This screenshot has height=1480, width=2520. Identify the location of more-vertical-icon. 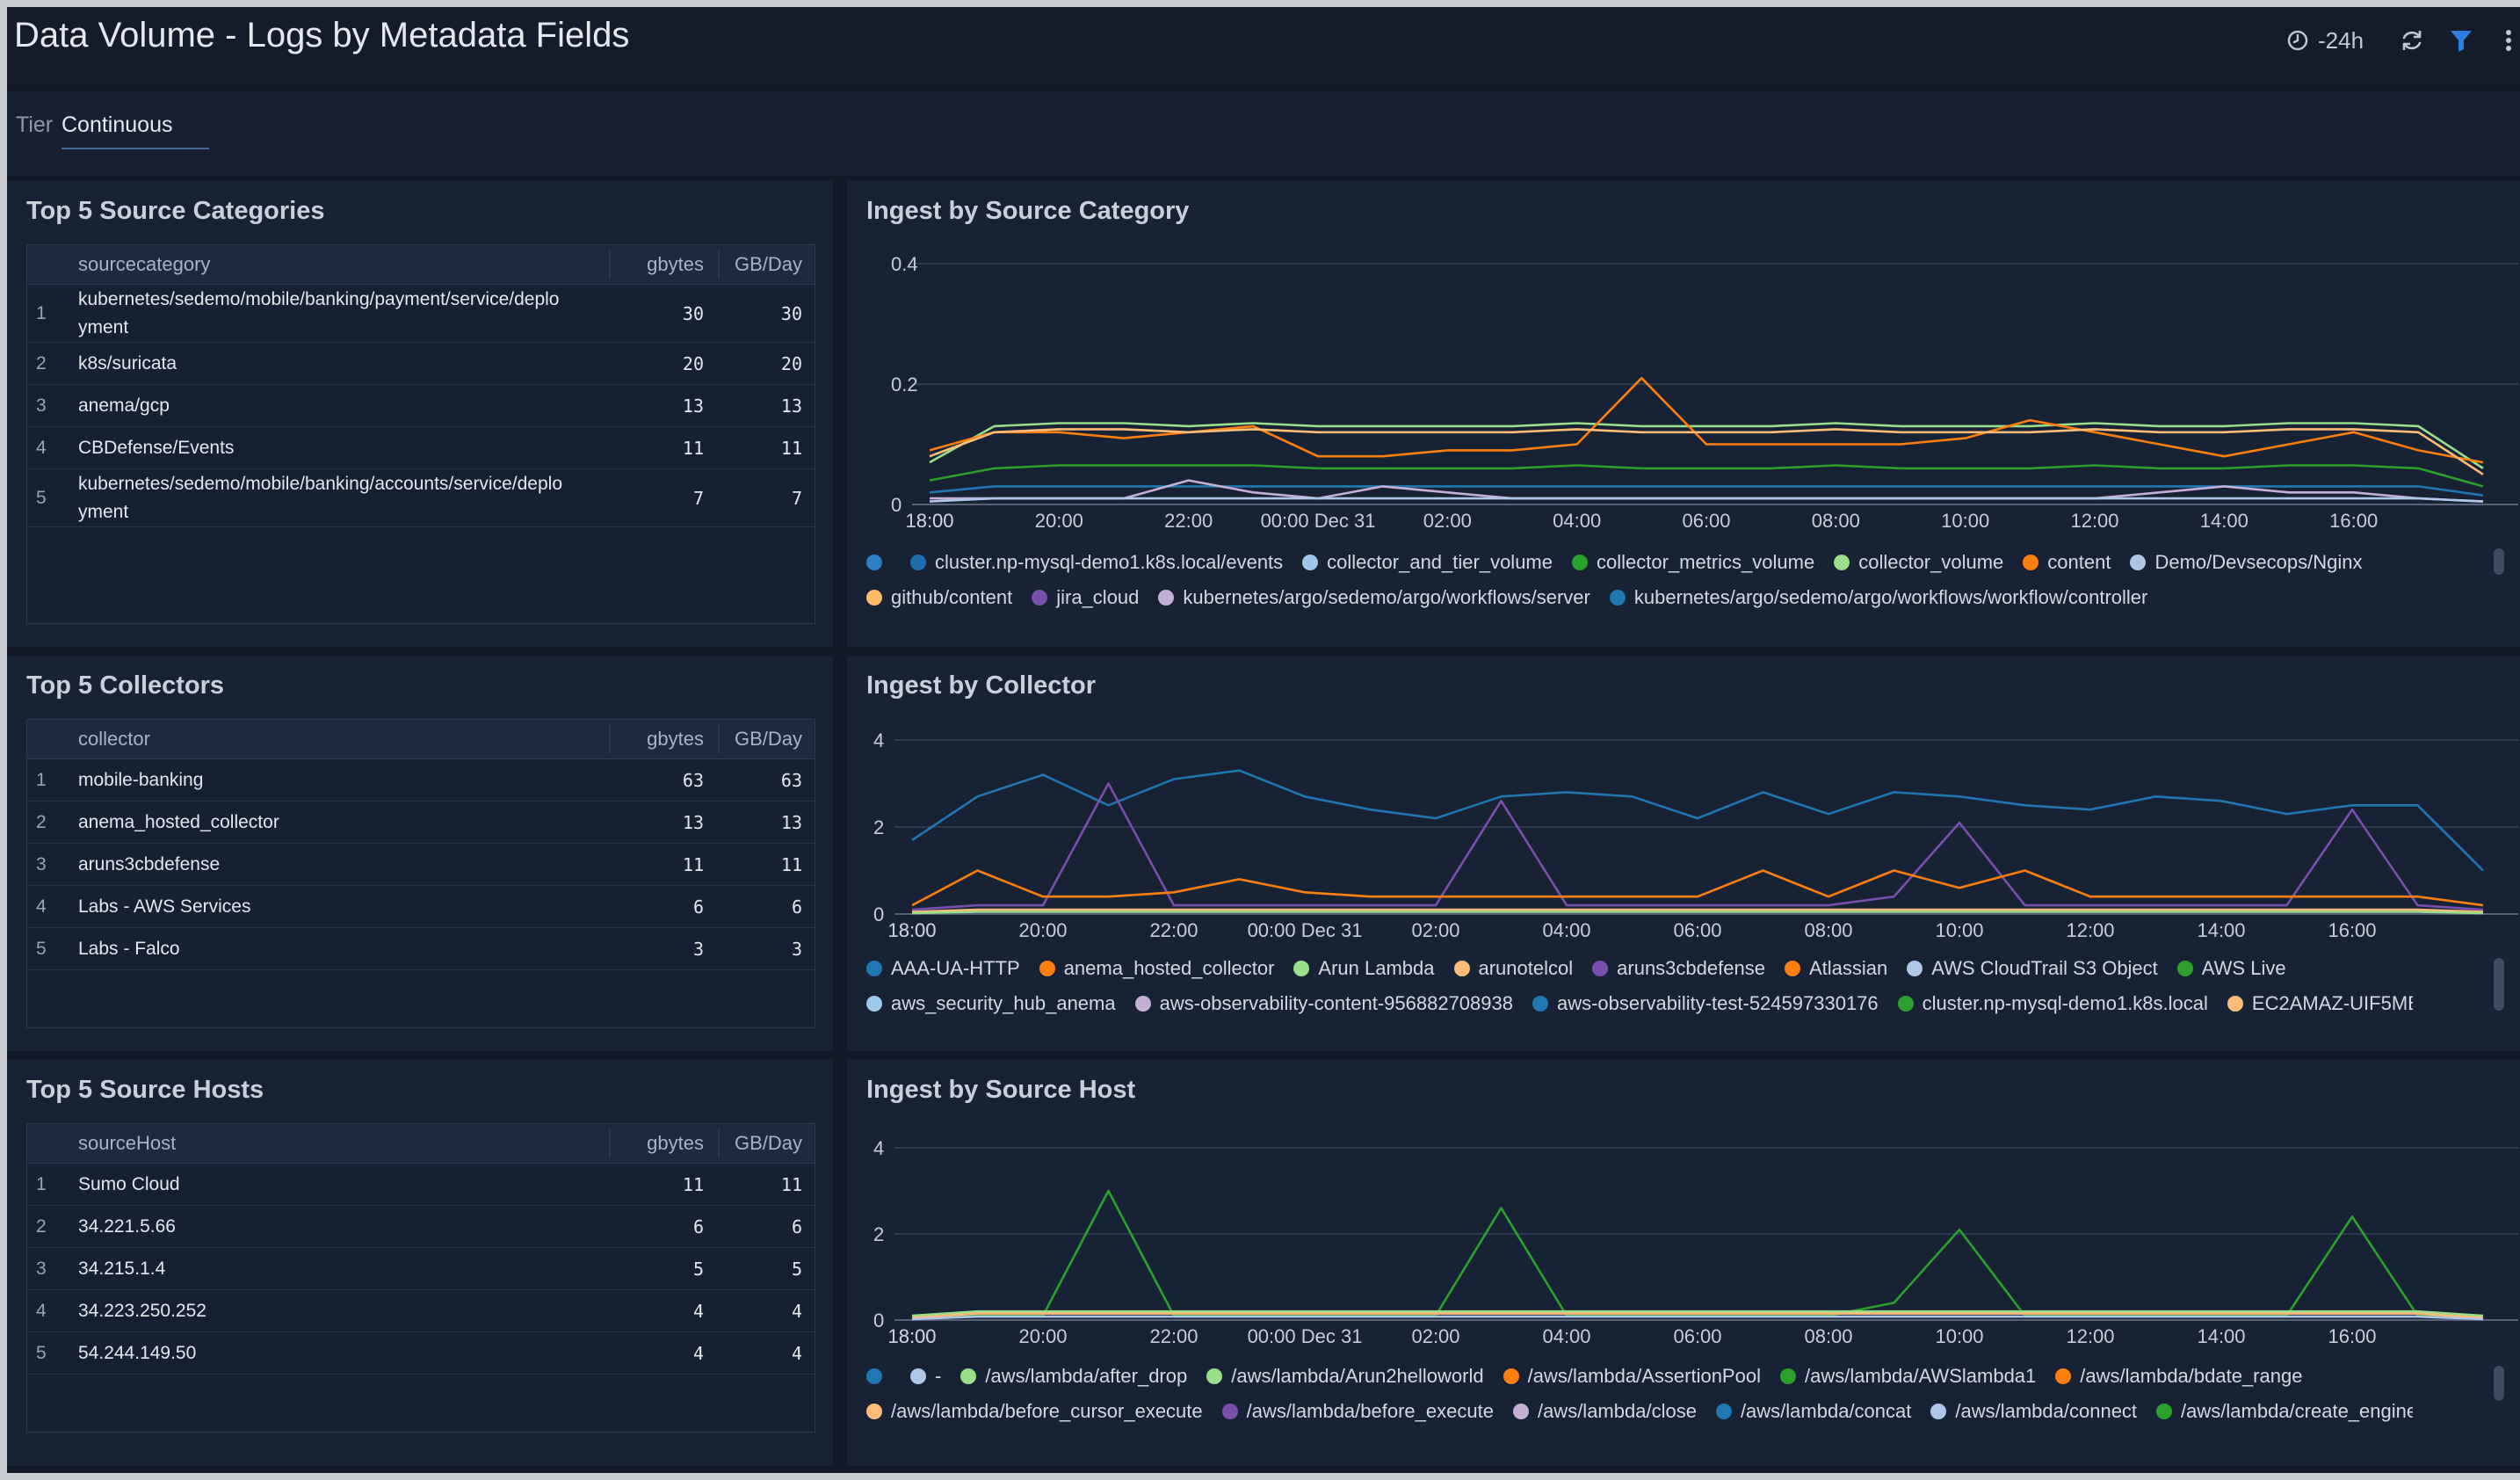
(2508, 40).